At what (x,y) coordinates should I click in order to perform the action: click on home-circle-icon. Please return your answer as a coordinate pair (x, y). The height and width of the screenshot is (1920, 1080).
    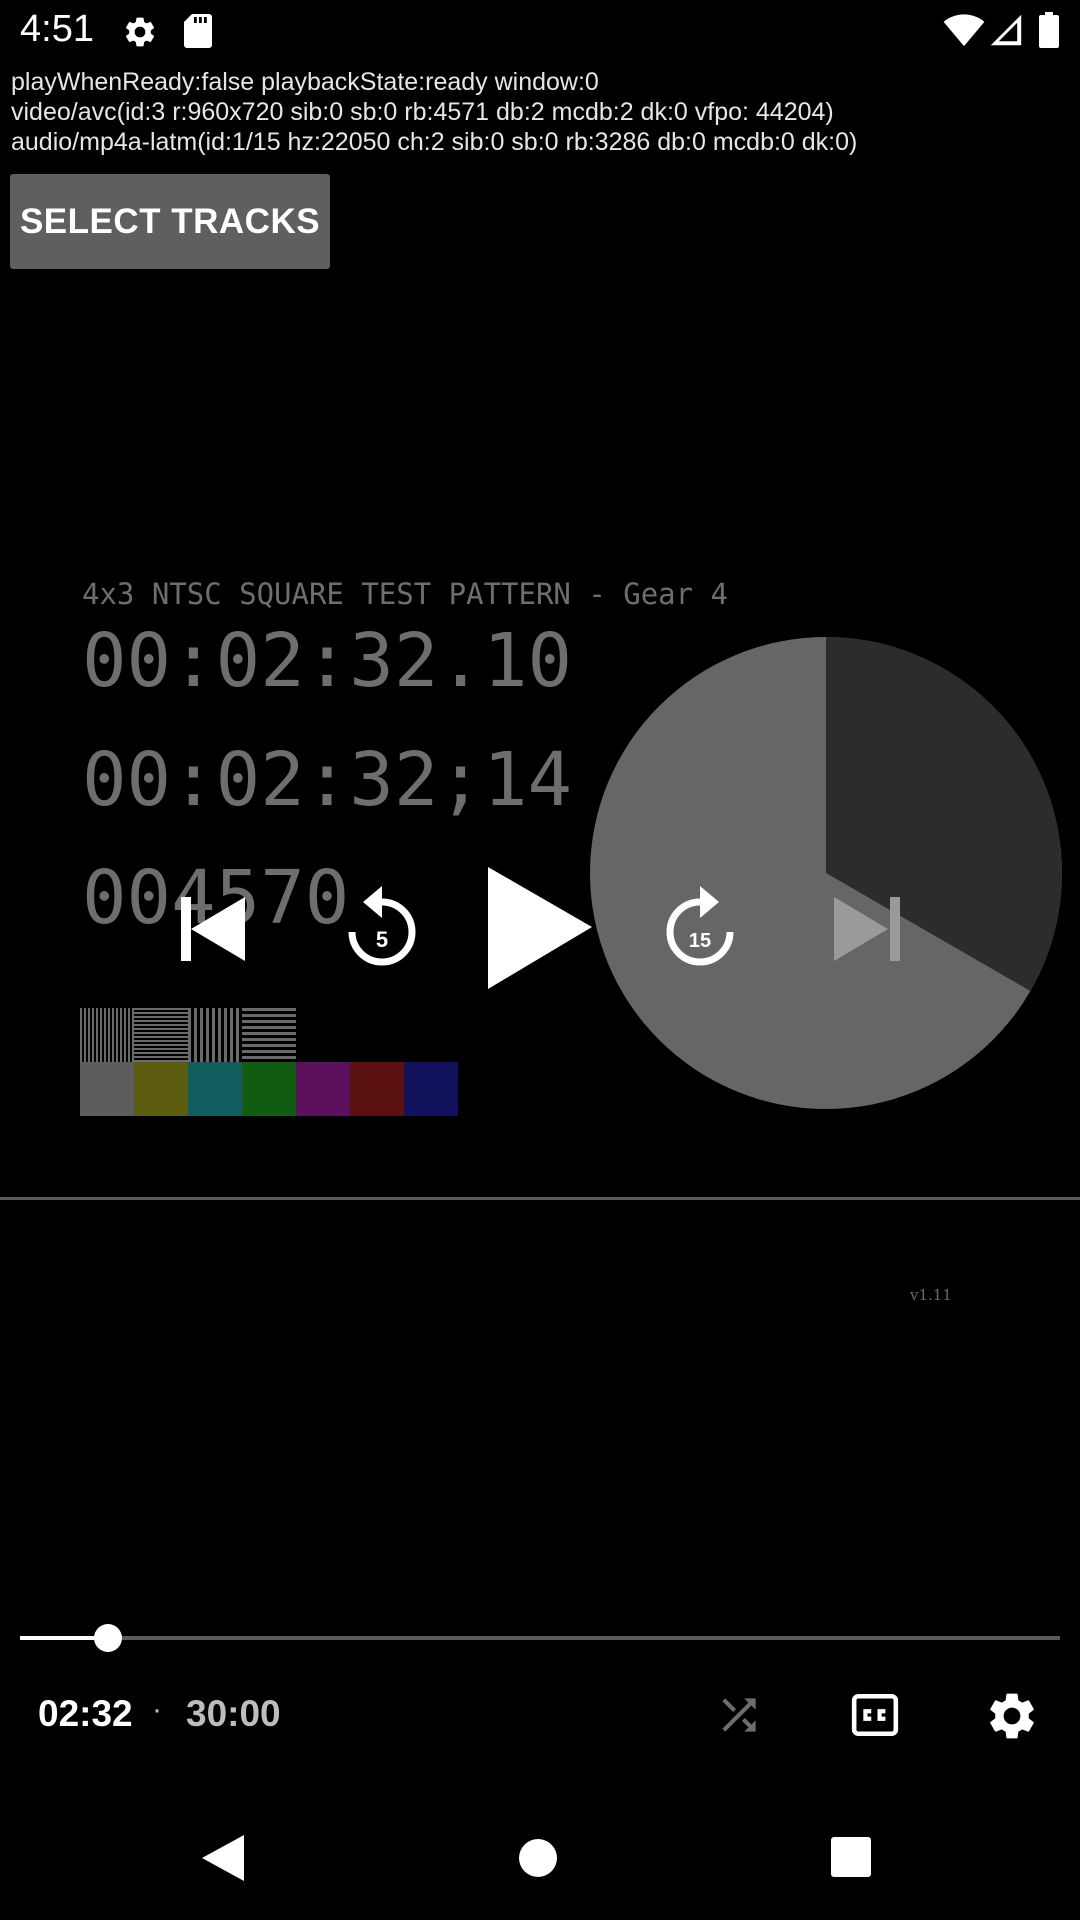
    Looking at the image, I should click on (538, 1858).